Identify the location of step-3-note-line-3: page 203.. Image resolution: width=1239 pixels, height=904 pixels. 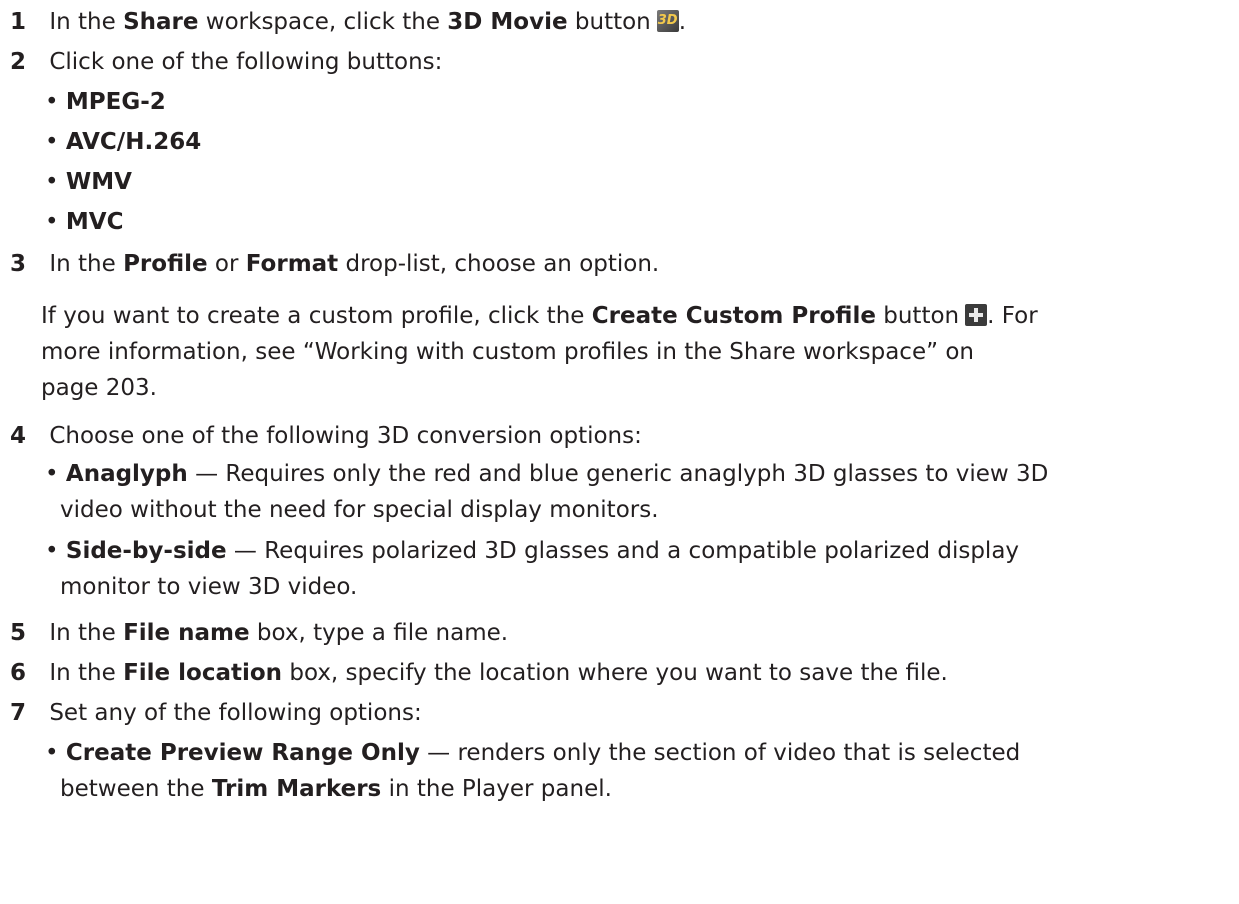
(99, 388).